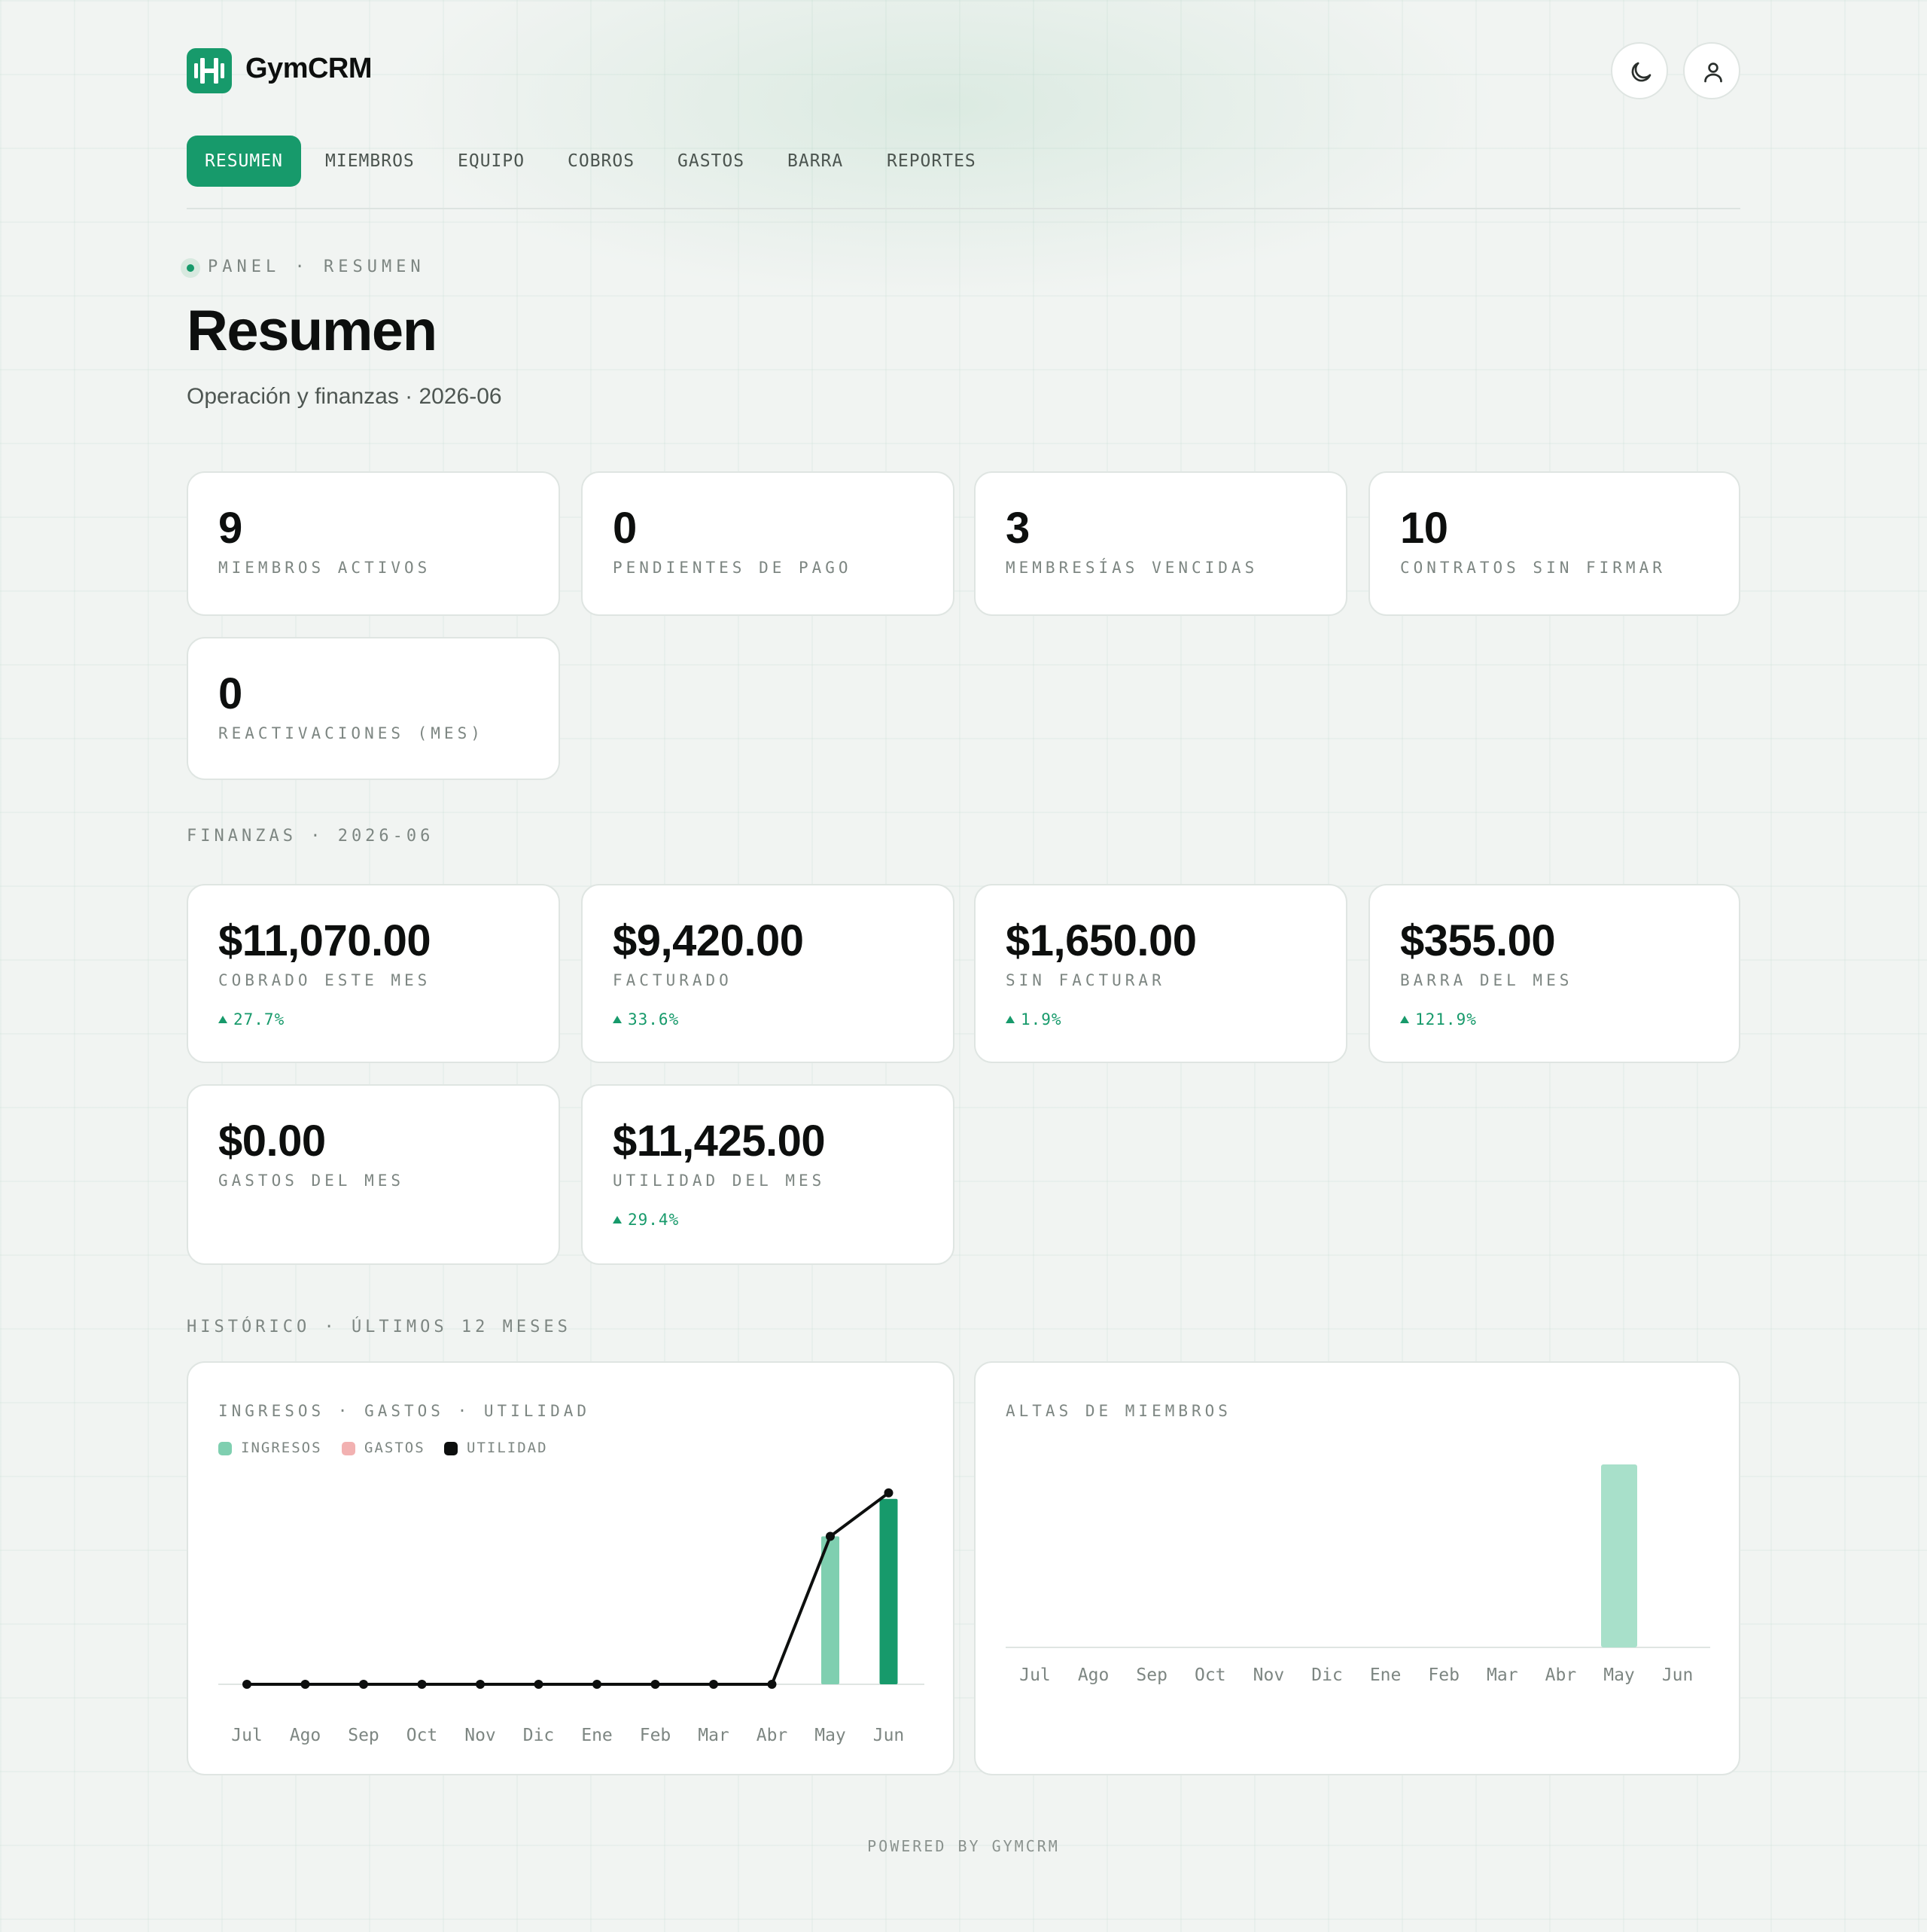  What do you see at coordinates (1478, 940) in the screenshot?
I see `finance-value: $355.00` at bounding box center [1478, 940].